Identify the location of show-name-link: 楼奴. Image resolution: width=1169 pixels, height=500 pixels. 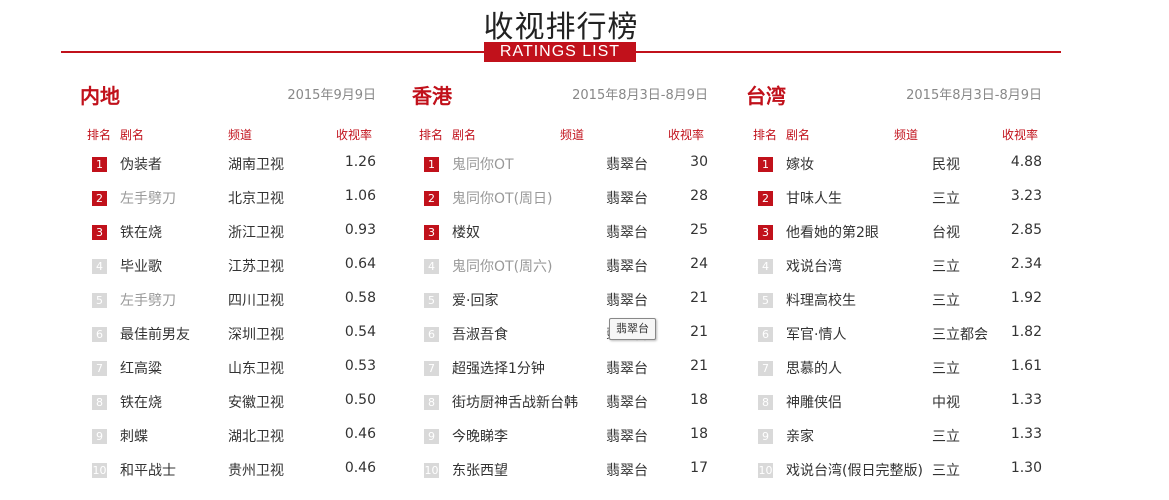
(466, 232).